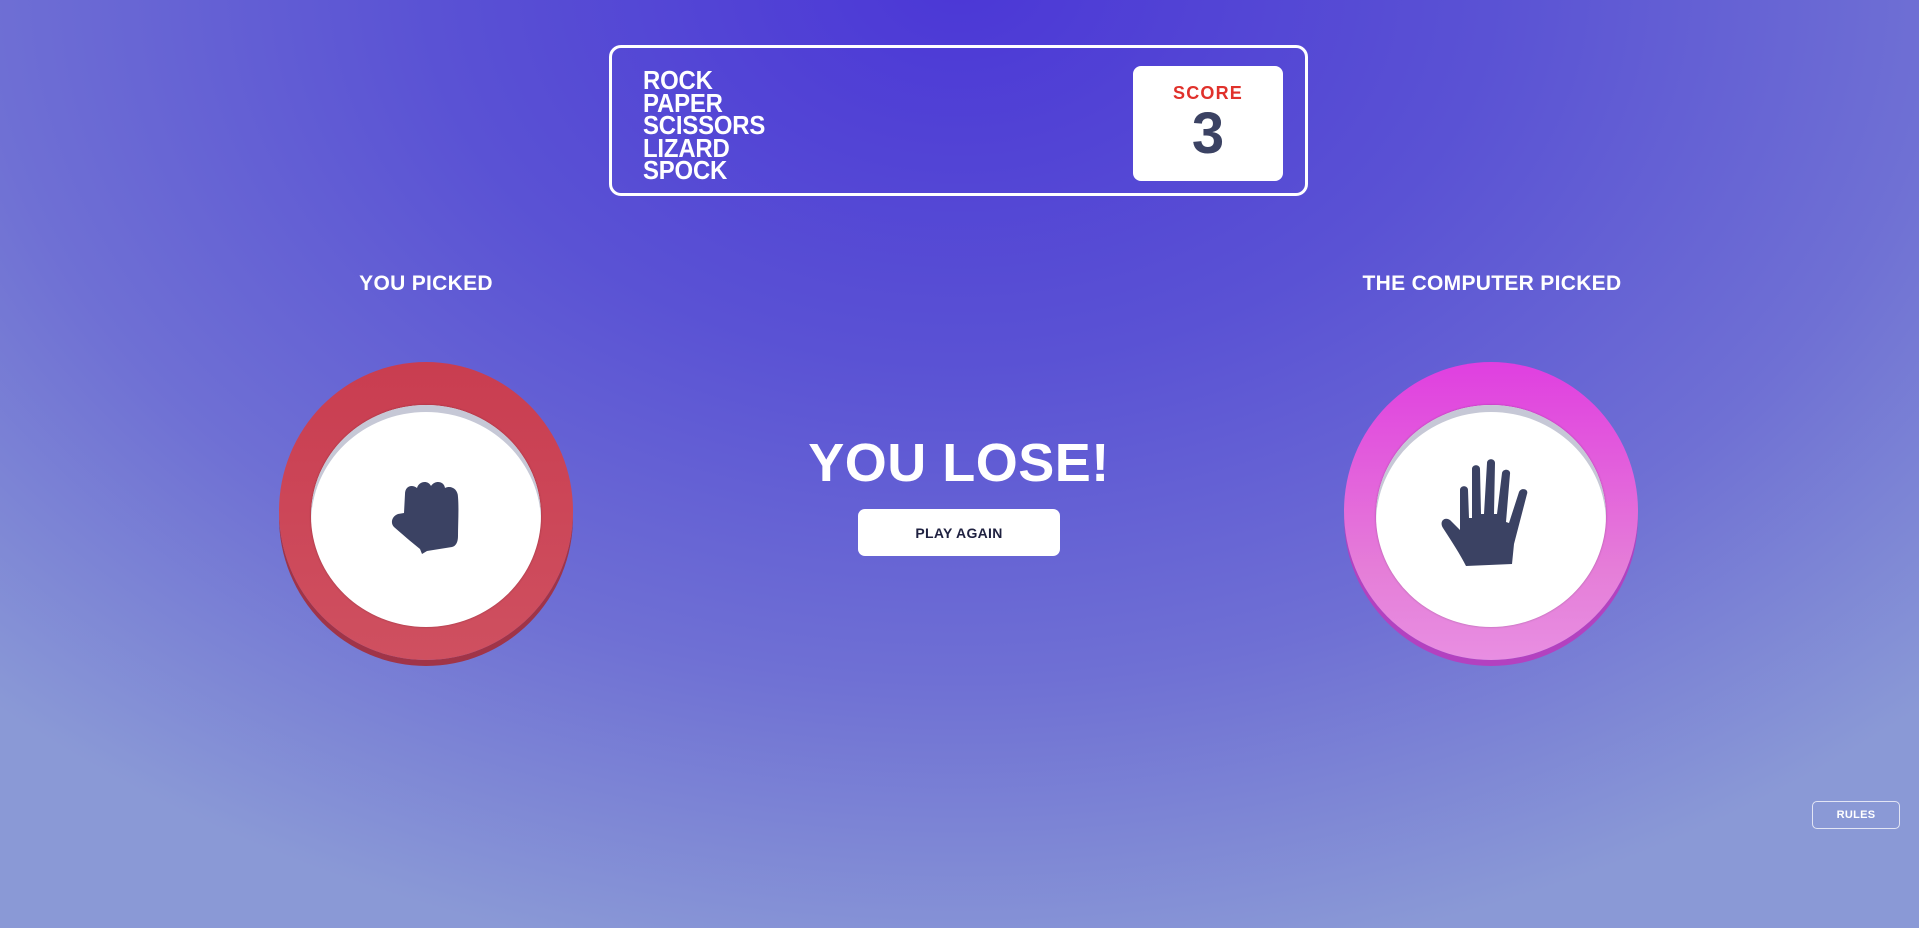  Describe the element at coordinates (685, 170) in the screenshot. I see `title-line-spock: SPOCK` at that location.